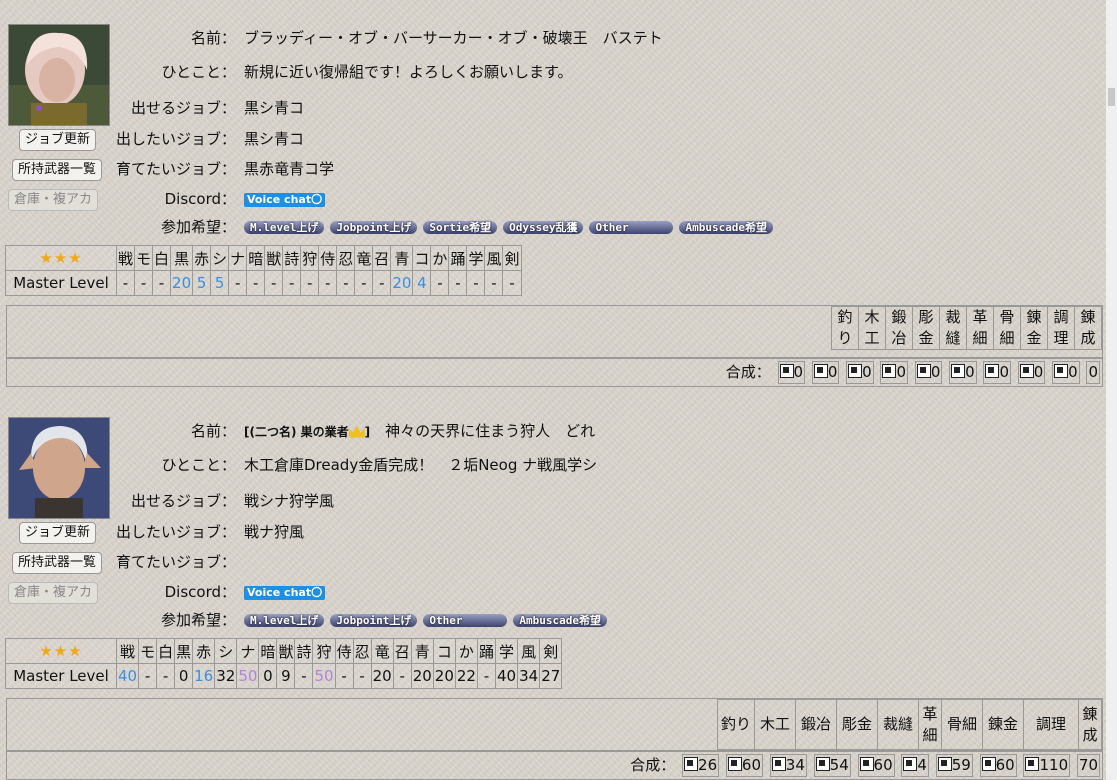 This screenshot has height=780, width=1117. What do you see at coordinates (61, 283) in the screenshot?
I see `master-level-label: Master Level` at bounding box center [61, 283].